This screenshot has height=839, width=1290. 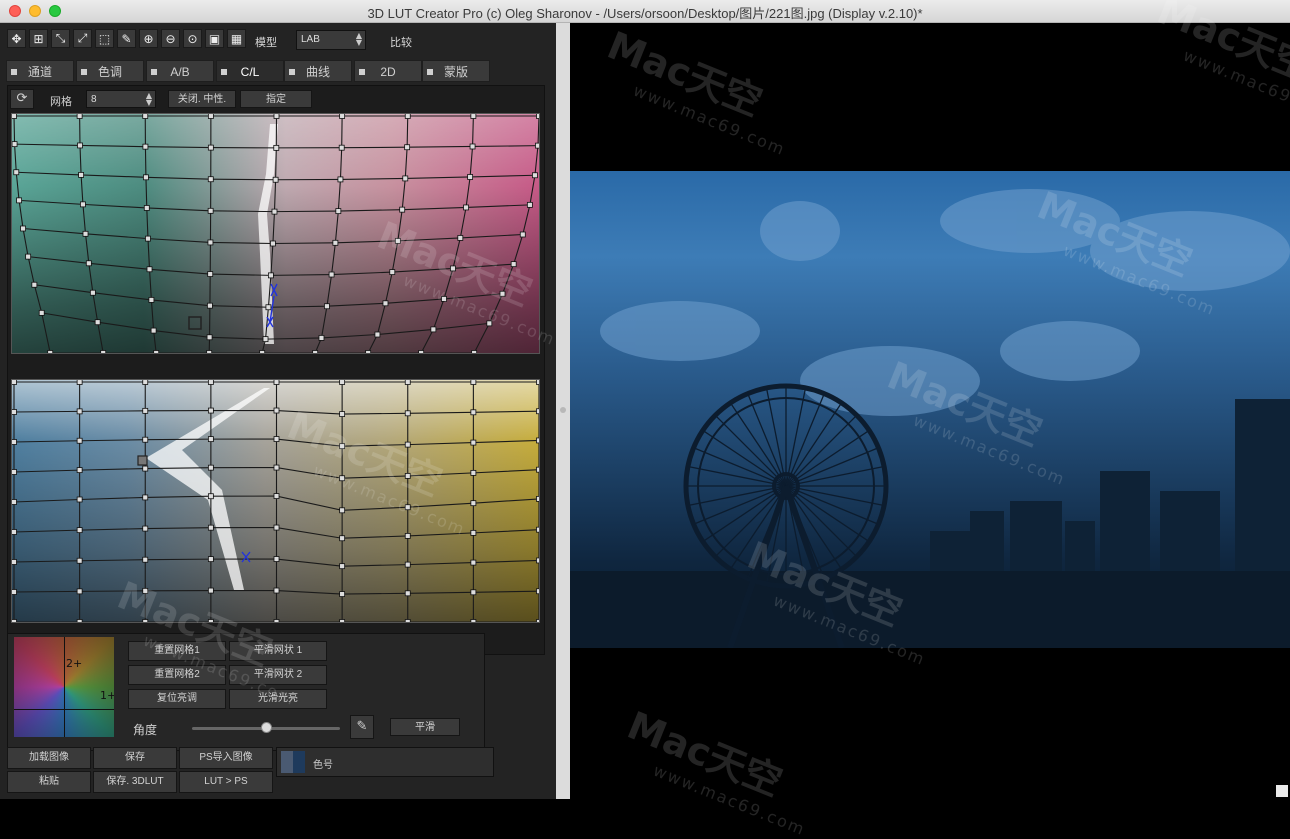 I want to click on refresh-icon: ⟳, so click(x=22, y=99).